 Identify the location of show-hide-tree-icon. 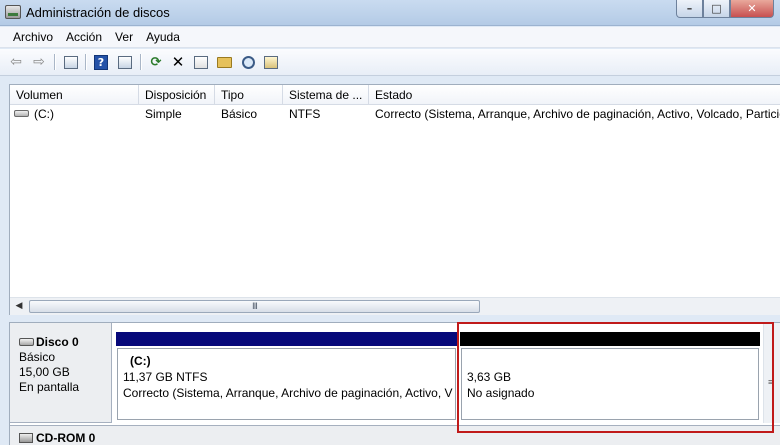
(71, 62).